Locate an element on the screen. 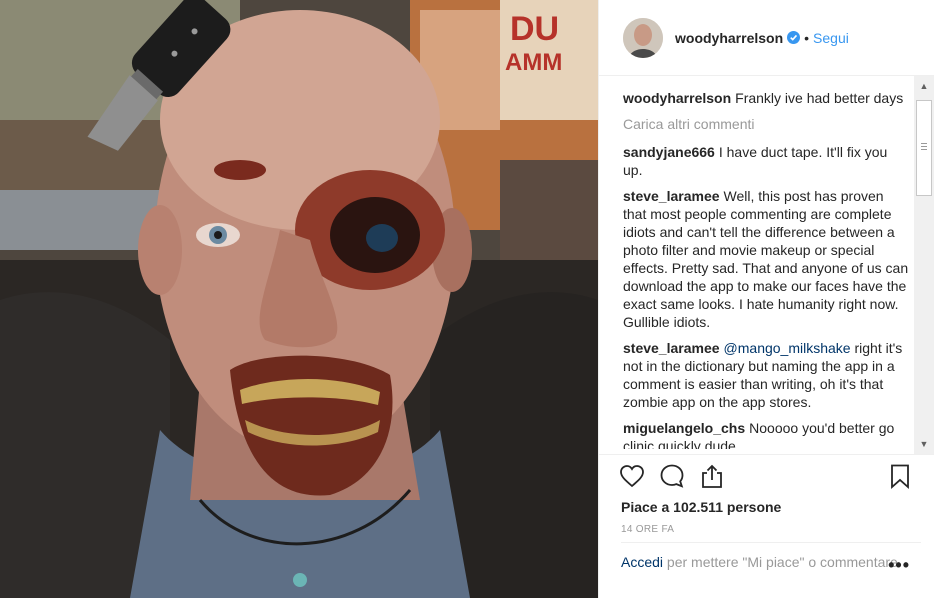 This screenshot has height=598, width=934. post-actions: Piace a 102.511 persone 14 ORE FA is located at coordinates (766, 502).